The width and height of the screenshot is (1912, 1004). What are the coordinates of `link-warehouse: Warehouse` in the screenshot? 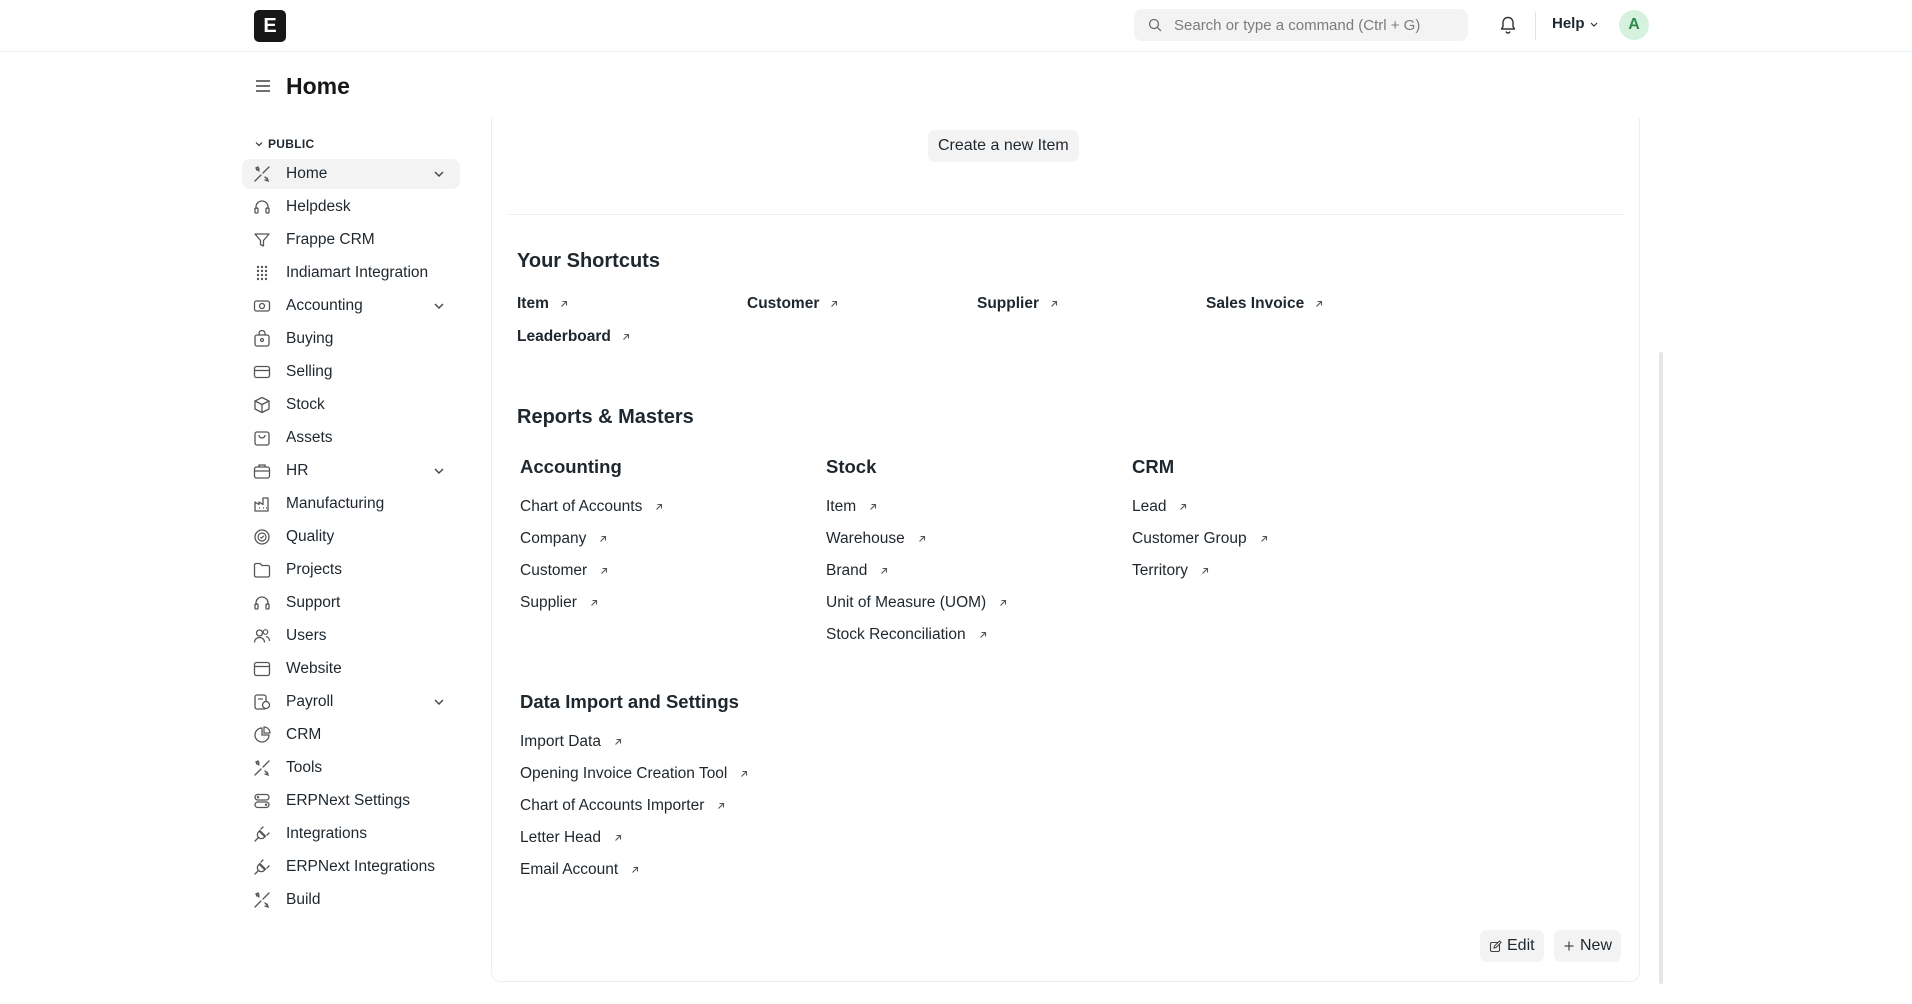 It's located at (876, 539).